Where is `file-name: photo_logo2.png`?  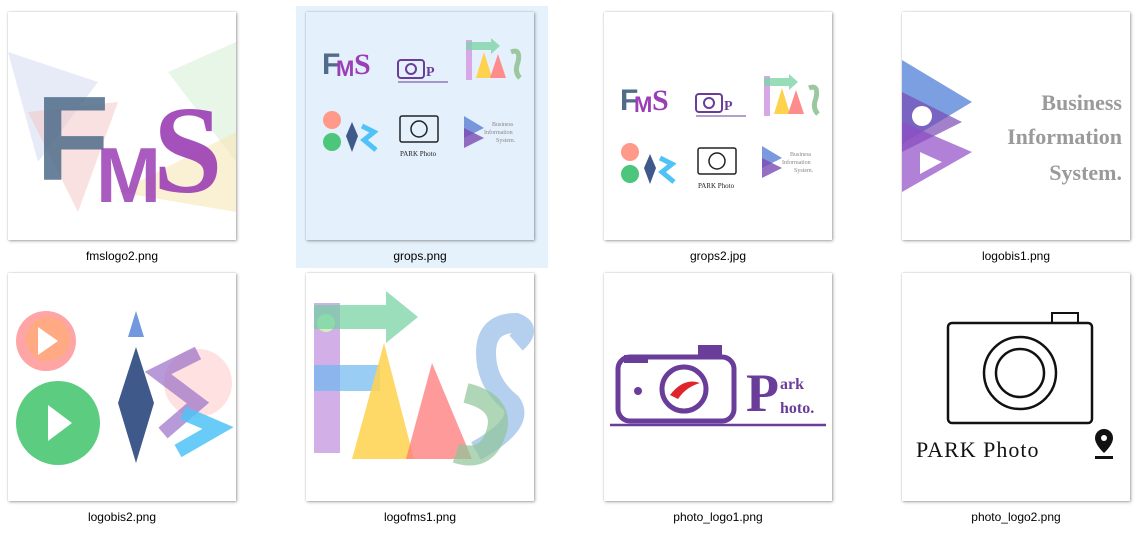
file-name: photo_logo2.png is located at coordinates (1016, 517).